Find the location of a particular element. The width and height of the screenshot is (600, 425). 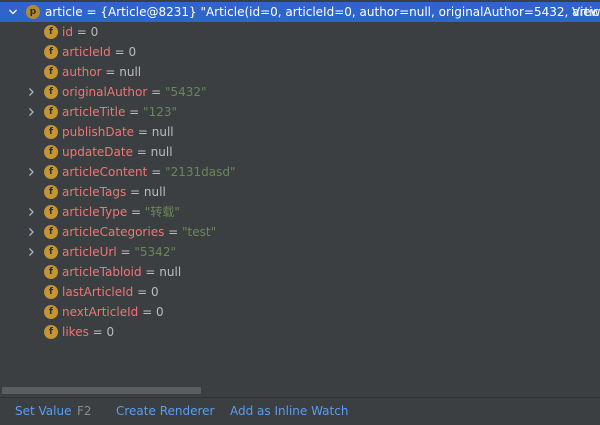

field-text: articleCategories = "test" is located at coordinates (139, 232).